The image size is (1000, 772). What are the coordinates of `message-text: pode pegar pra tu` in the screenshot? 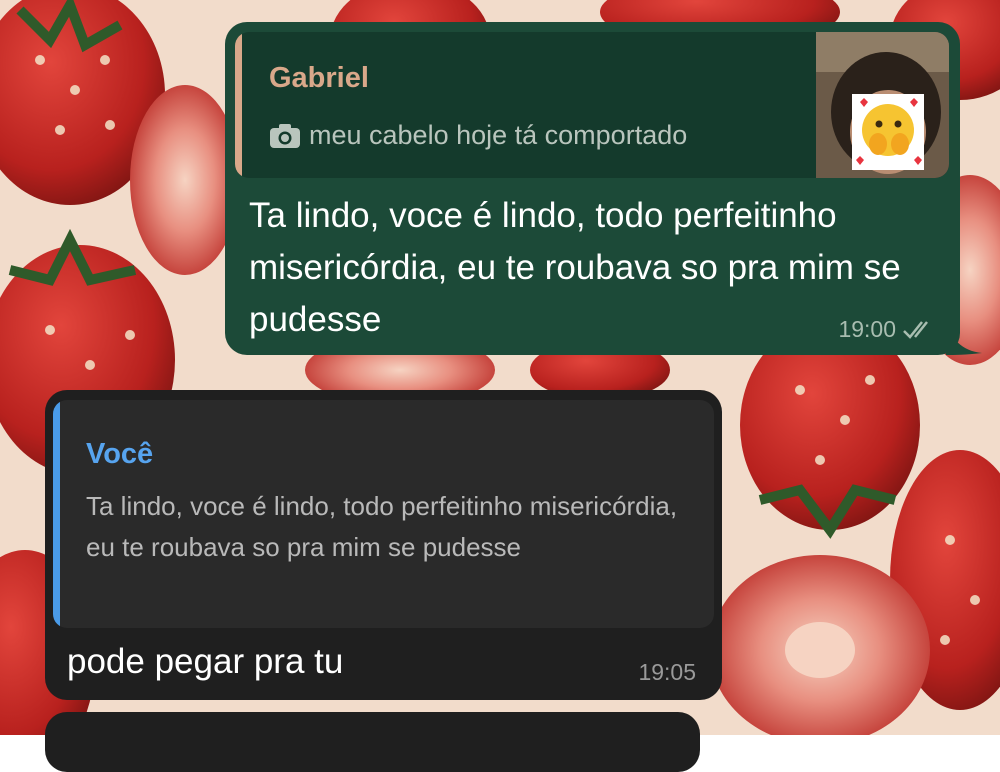 It's located at (205, 661).